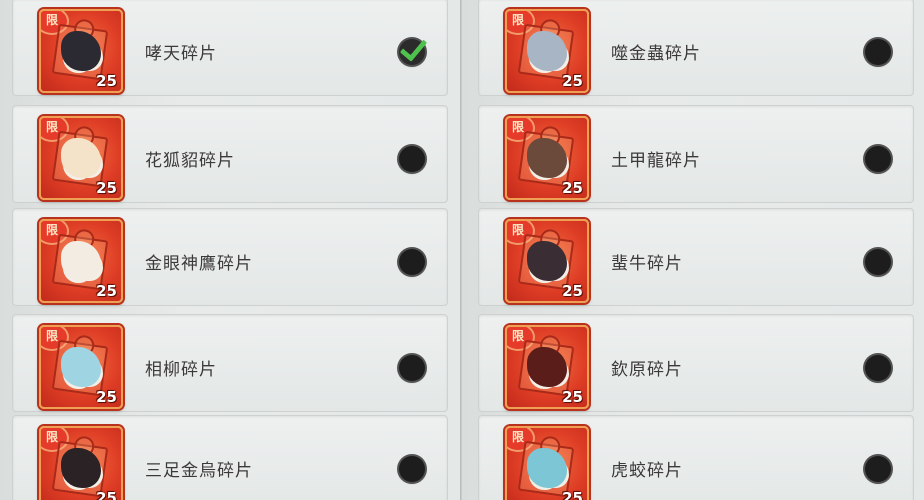 Image resolution: width=924 pixels, height=500 pixels. I want to click on fragment-row-2: 限 25 土甲龍碎片, so click(696, 154).